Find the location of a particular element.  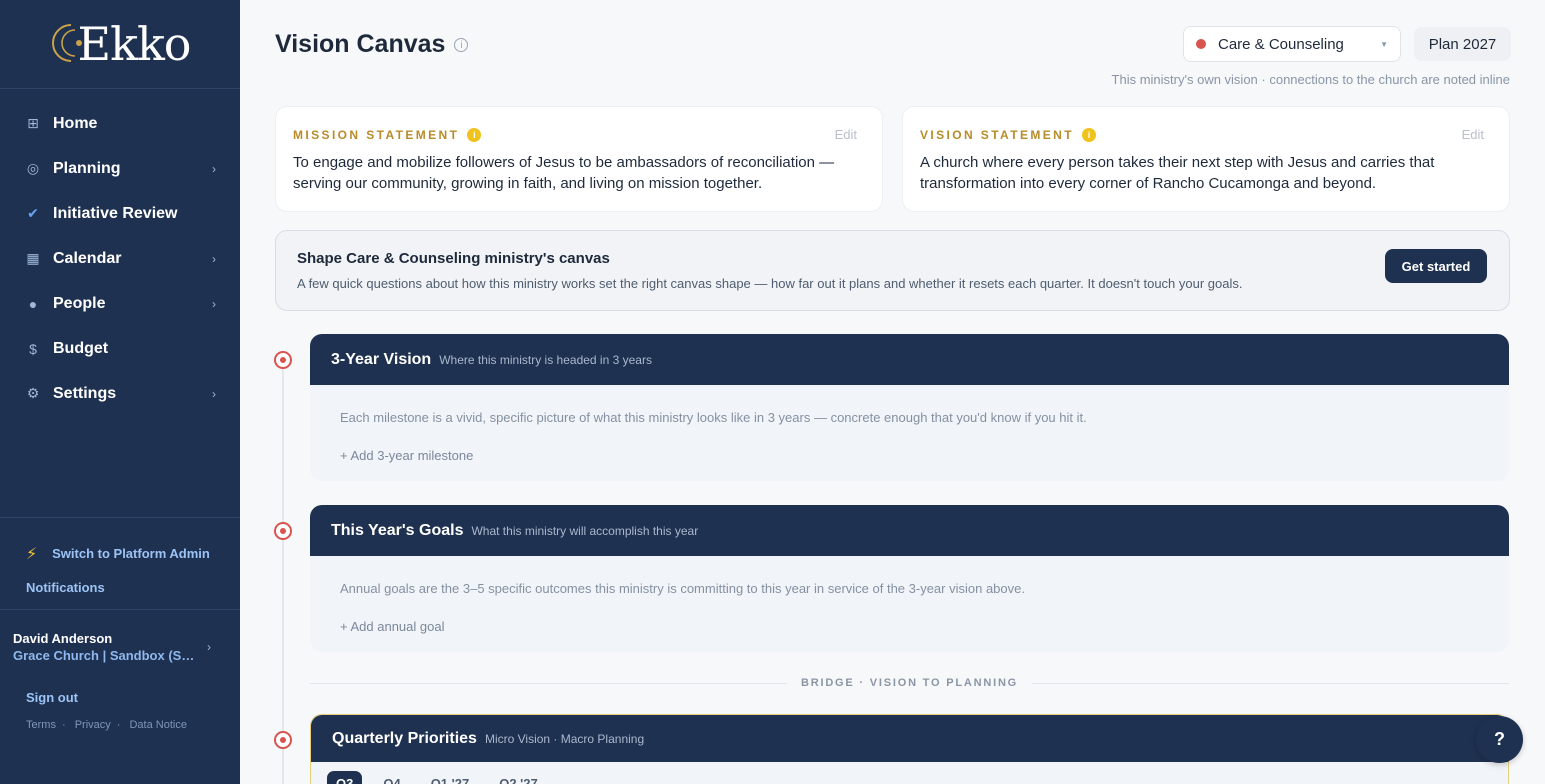

tab-q4: Q4 is located at coordinates (391, 777).